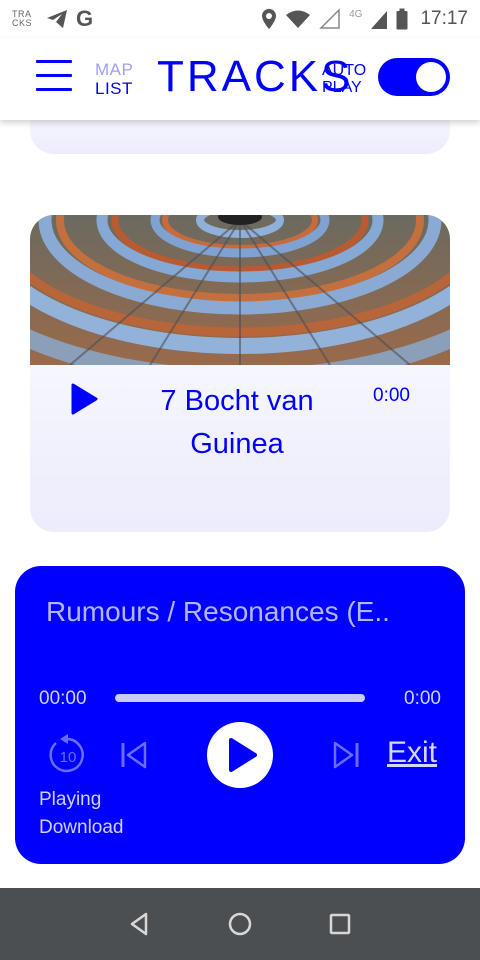  I want to click on autoplay-label-line2: PLAY, so click(342, 87).